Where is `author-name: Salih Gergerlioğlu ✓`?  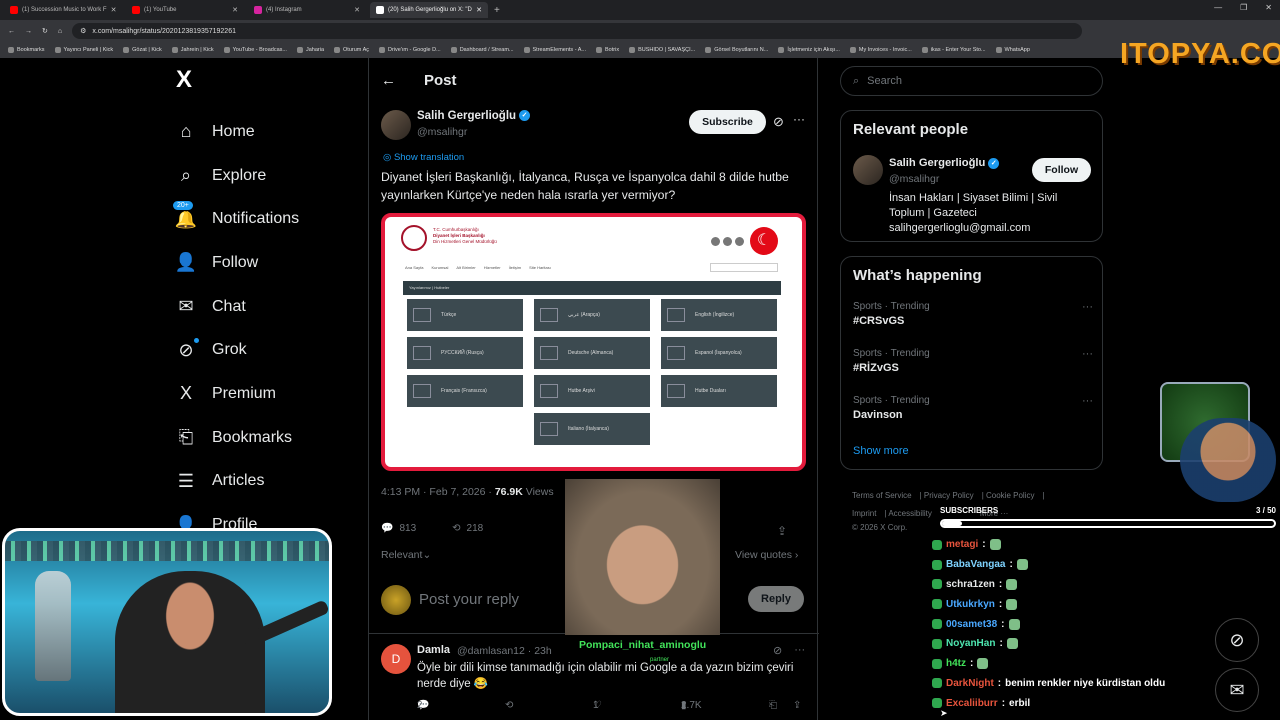
author-name: Salih Gergerlioğlu ✓ is located at coordinates (474, 116).